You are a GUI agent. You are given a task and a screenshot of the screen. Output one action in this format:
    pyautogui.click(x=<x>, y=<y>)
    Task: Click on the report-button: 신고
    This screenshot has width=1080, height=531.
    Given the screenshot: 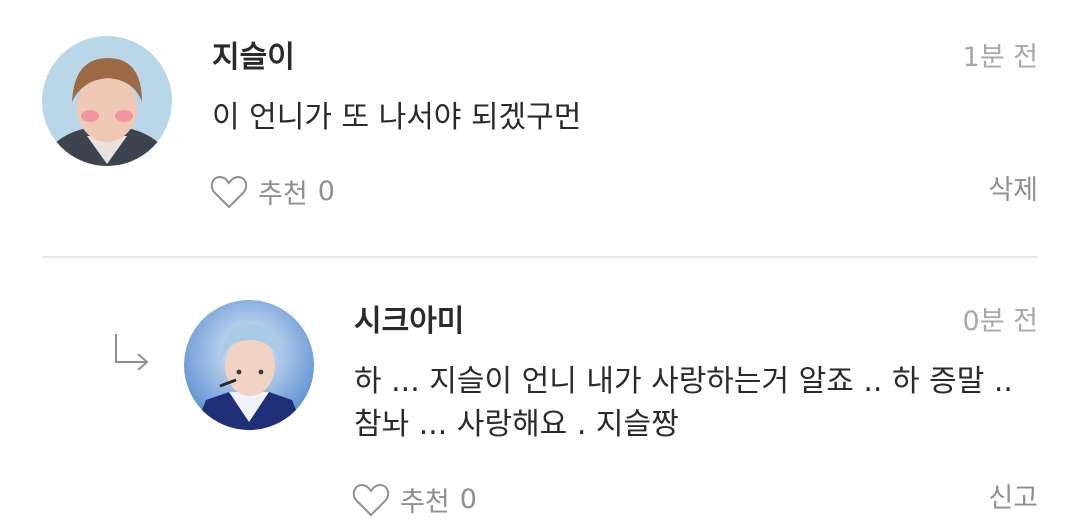 What is the action you would take?
    pyautogui.click(x=1013, y=499)
    